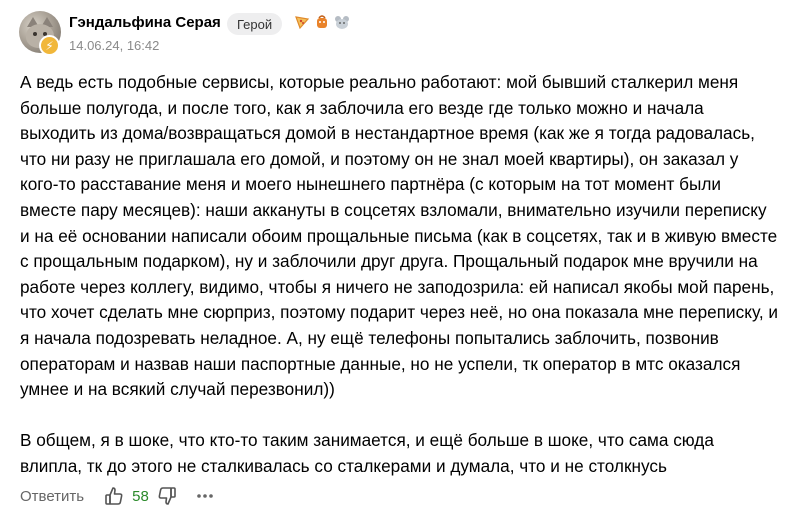  I want to click on thumbs-up-icon, so click(114, 496).